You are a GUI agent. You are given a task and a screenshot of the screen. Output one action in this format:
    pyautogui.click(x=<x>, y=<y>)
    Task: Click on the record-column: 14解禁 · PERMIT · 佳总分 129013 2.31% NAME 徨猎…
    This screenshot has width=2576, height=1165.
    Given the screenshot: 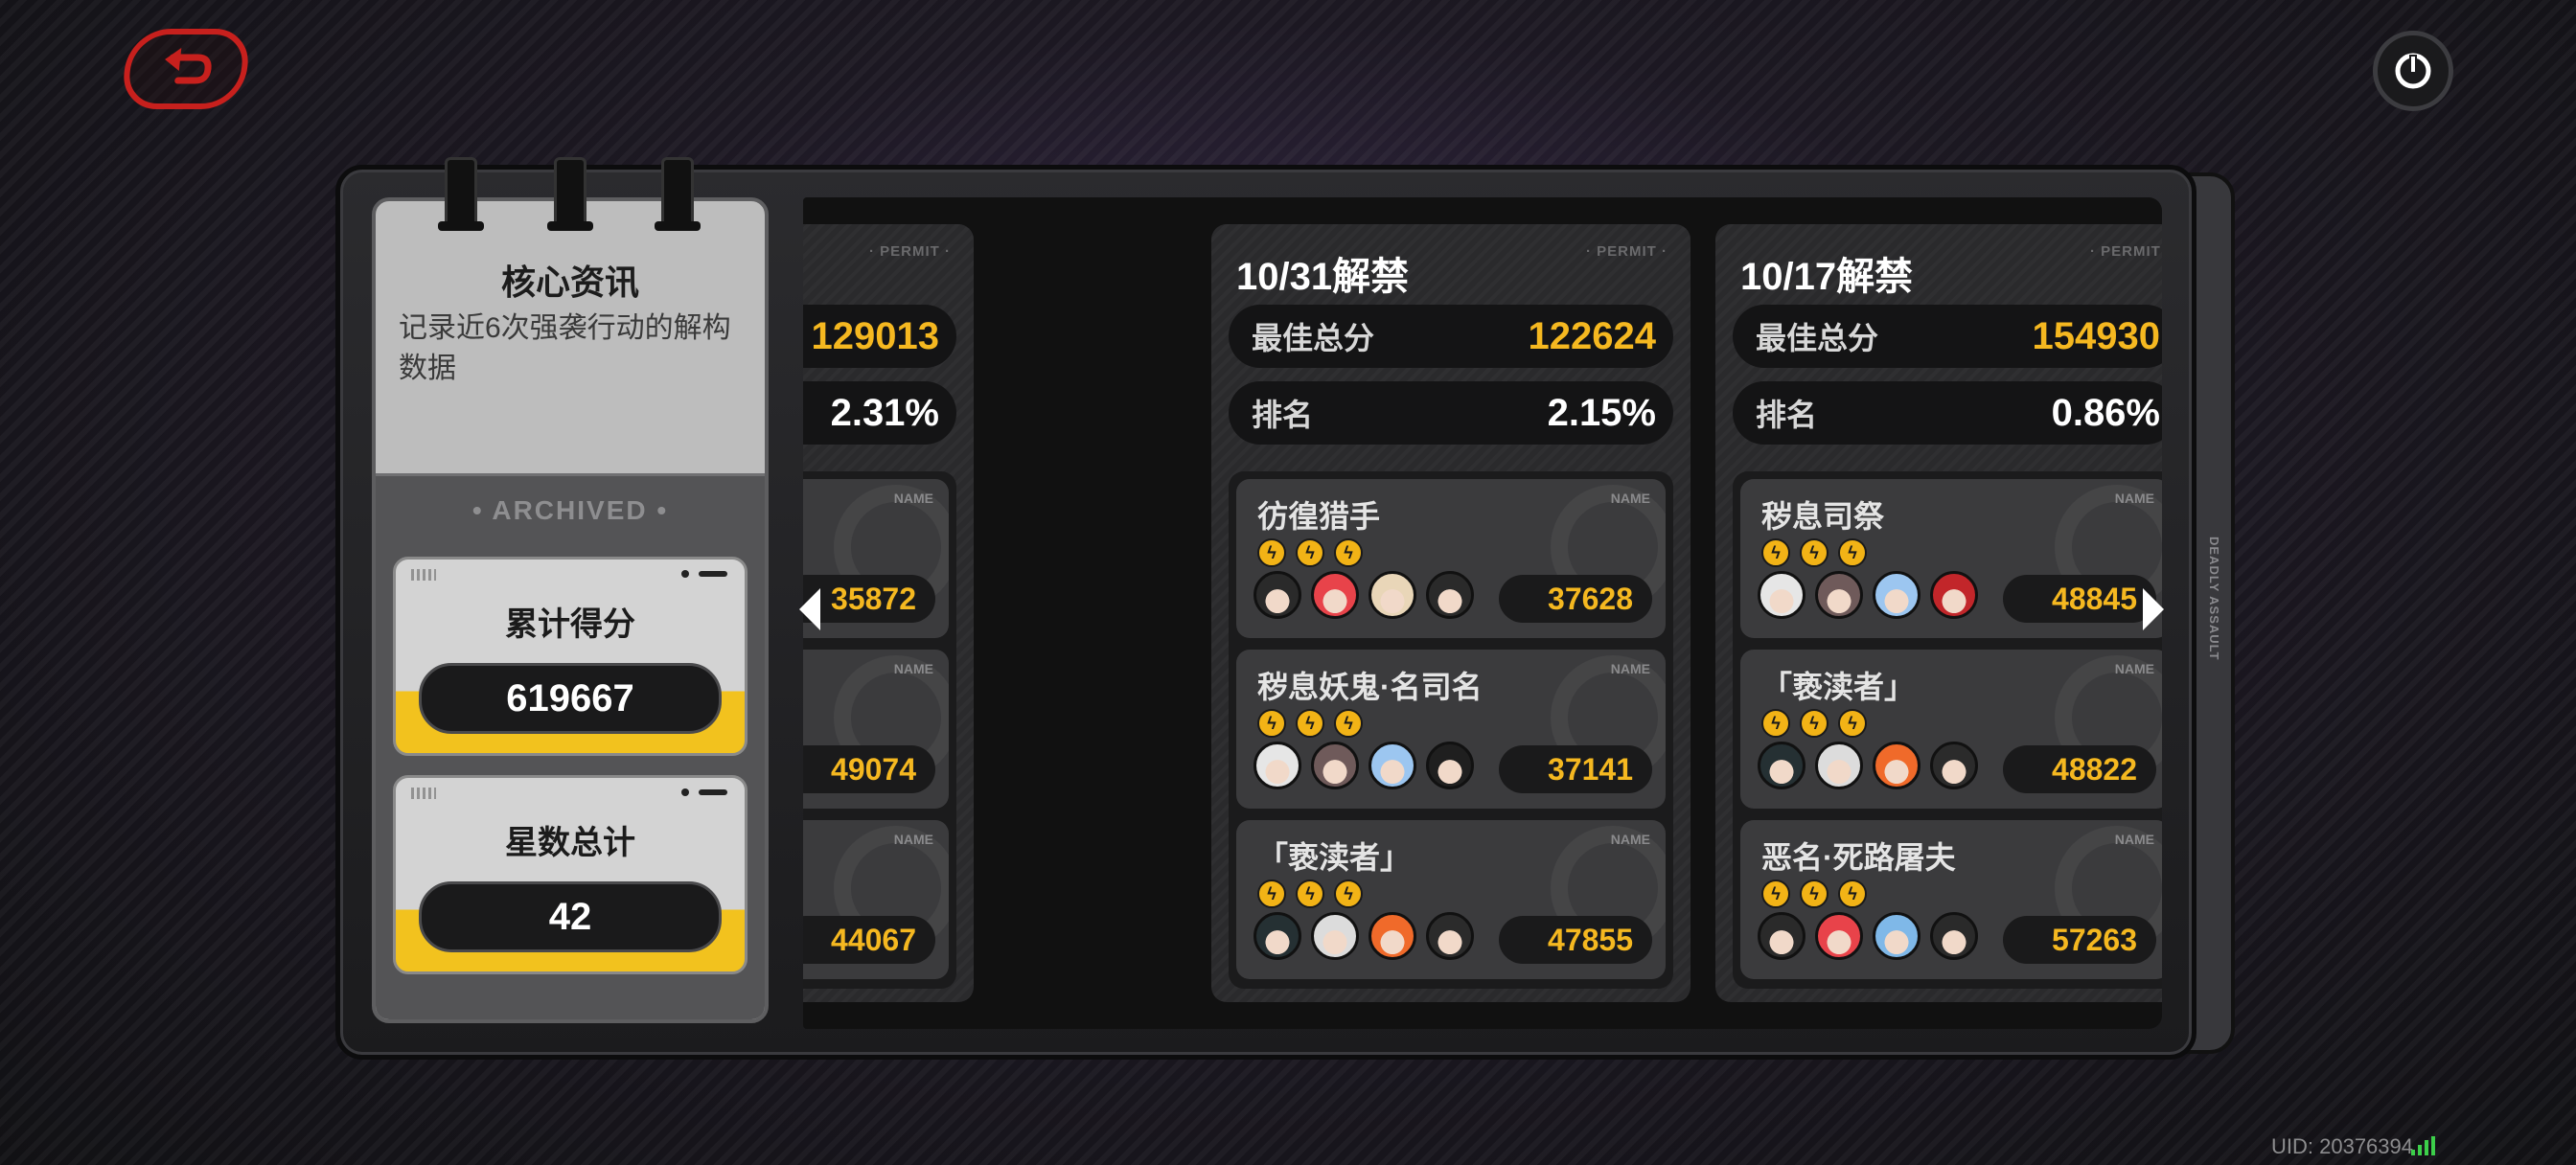 What is the action you would take?
    pyautogui.click(x=888, y=613)
    